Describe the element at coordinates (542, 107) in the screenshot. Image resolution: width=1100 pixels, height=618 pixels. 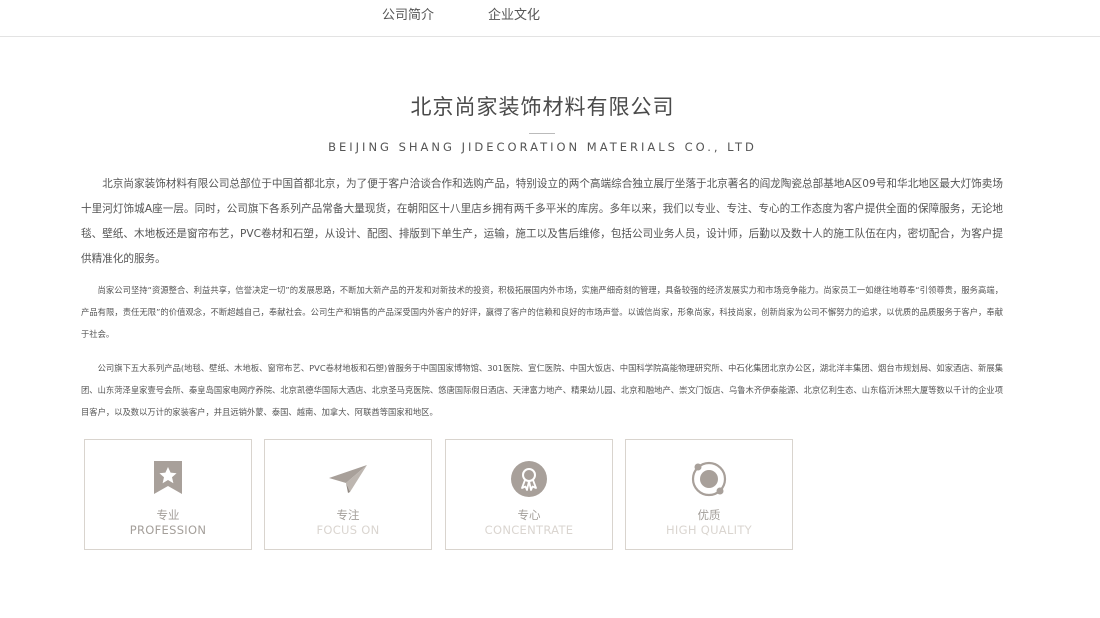
I see `page-title: 北京尚家装饰材料有限公司` at that location.